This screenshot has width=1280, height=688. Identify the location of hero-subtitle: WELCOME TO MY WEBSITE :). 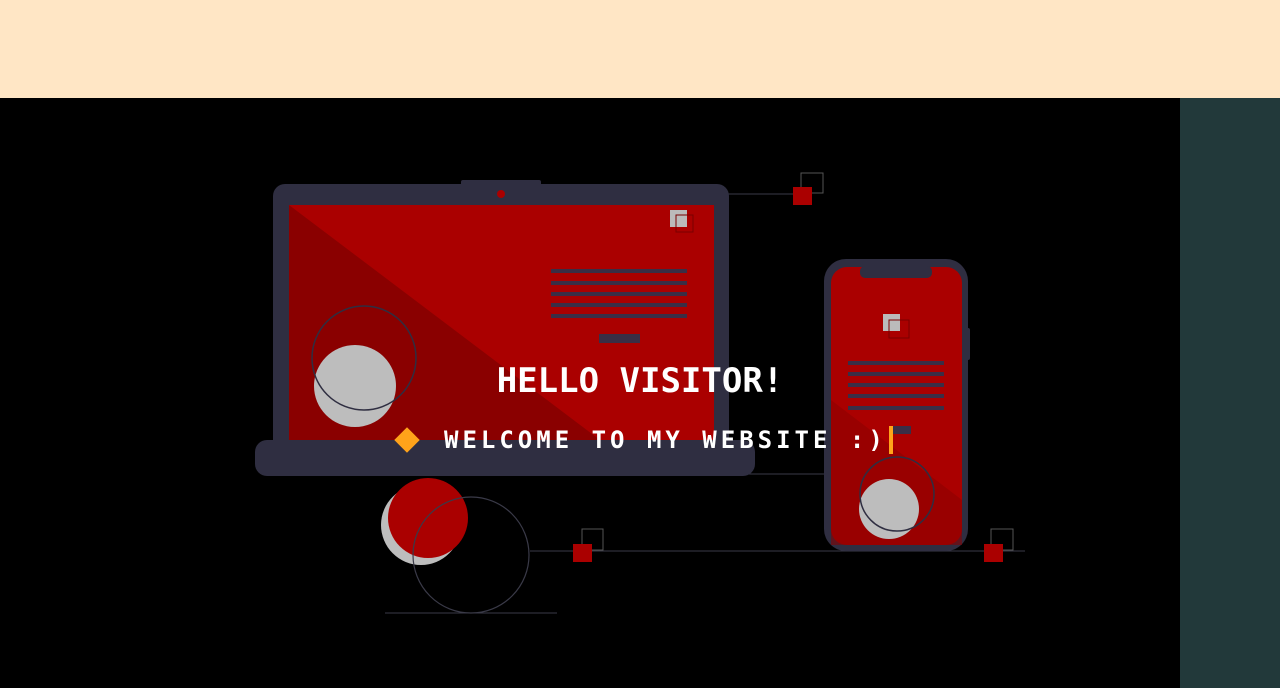
(642, 440).